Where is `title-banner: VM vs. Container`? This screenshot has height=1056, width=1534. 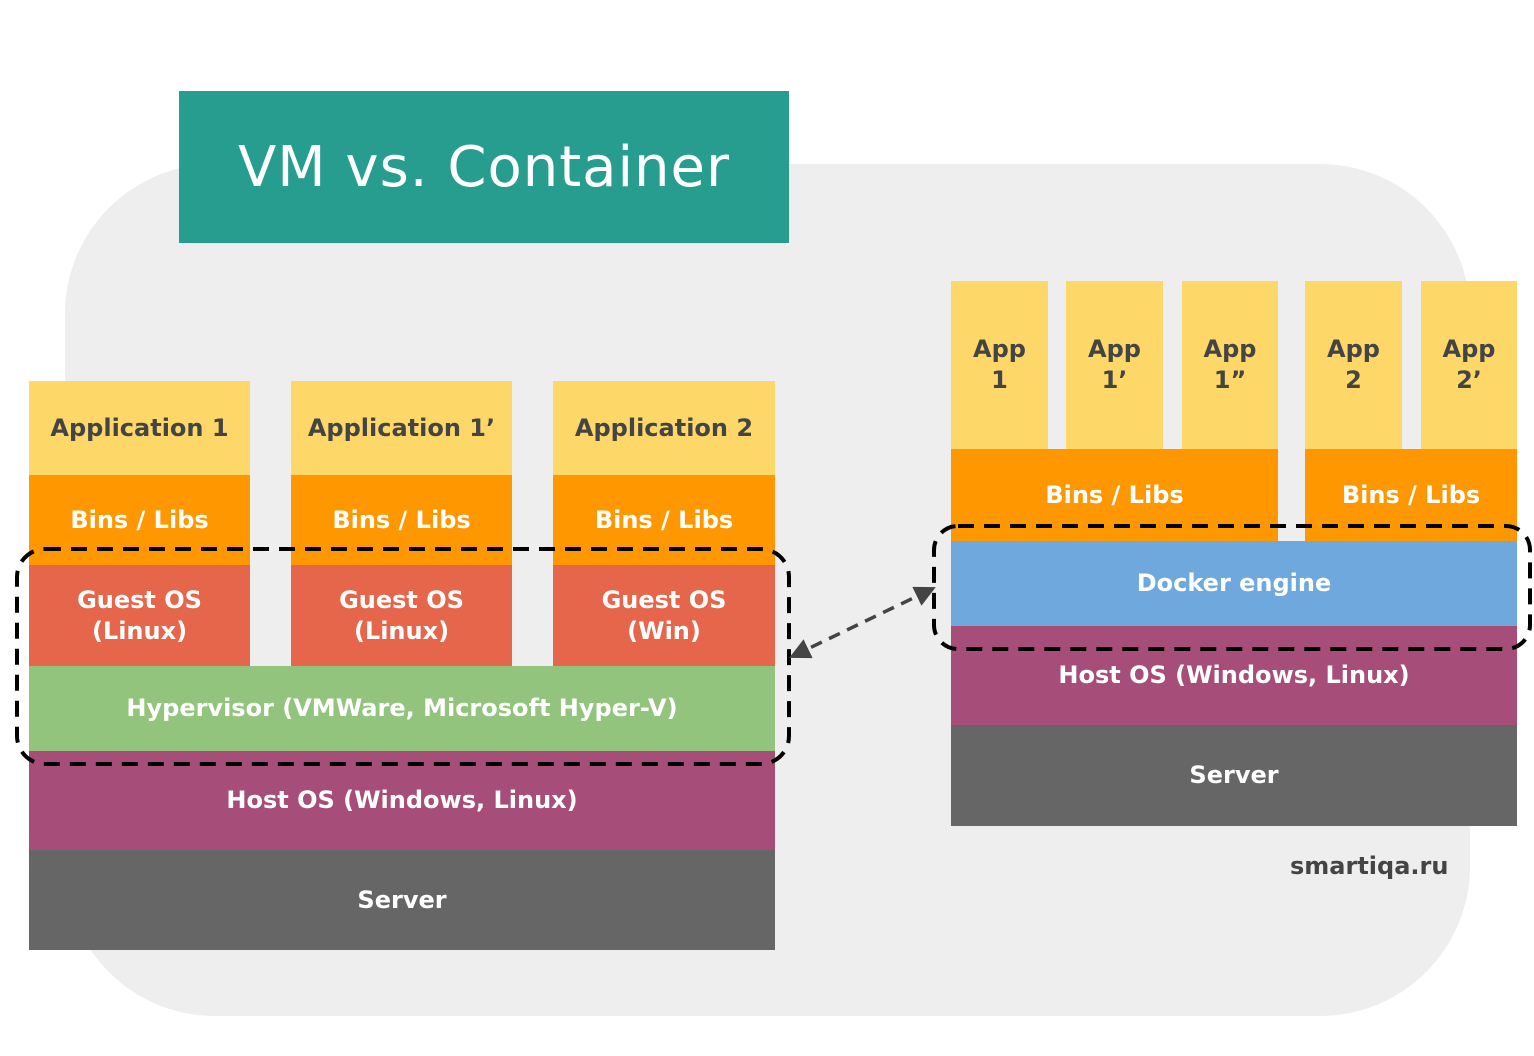
title-banner: VM vs. Container is located at coordinates (484, 167).